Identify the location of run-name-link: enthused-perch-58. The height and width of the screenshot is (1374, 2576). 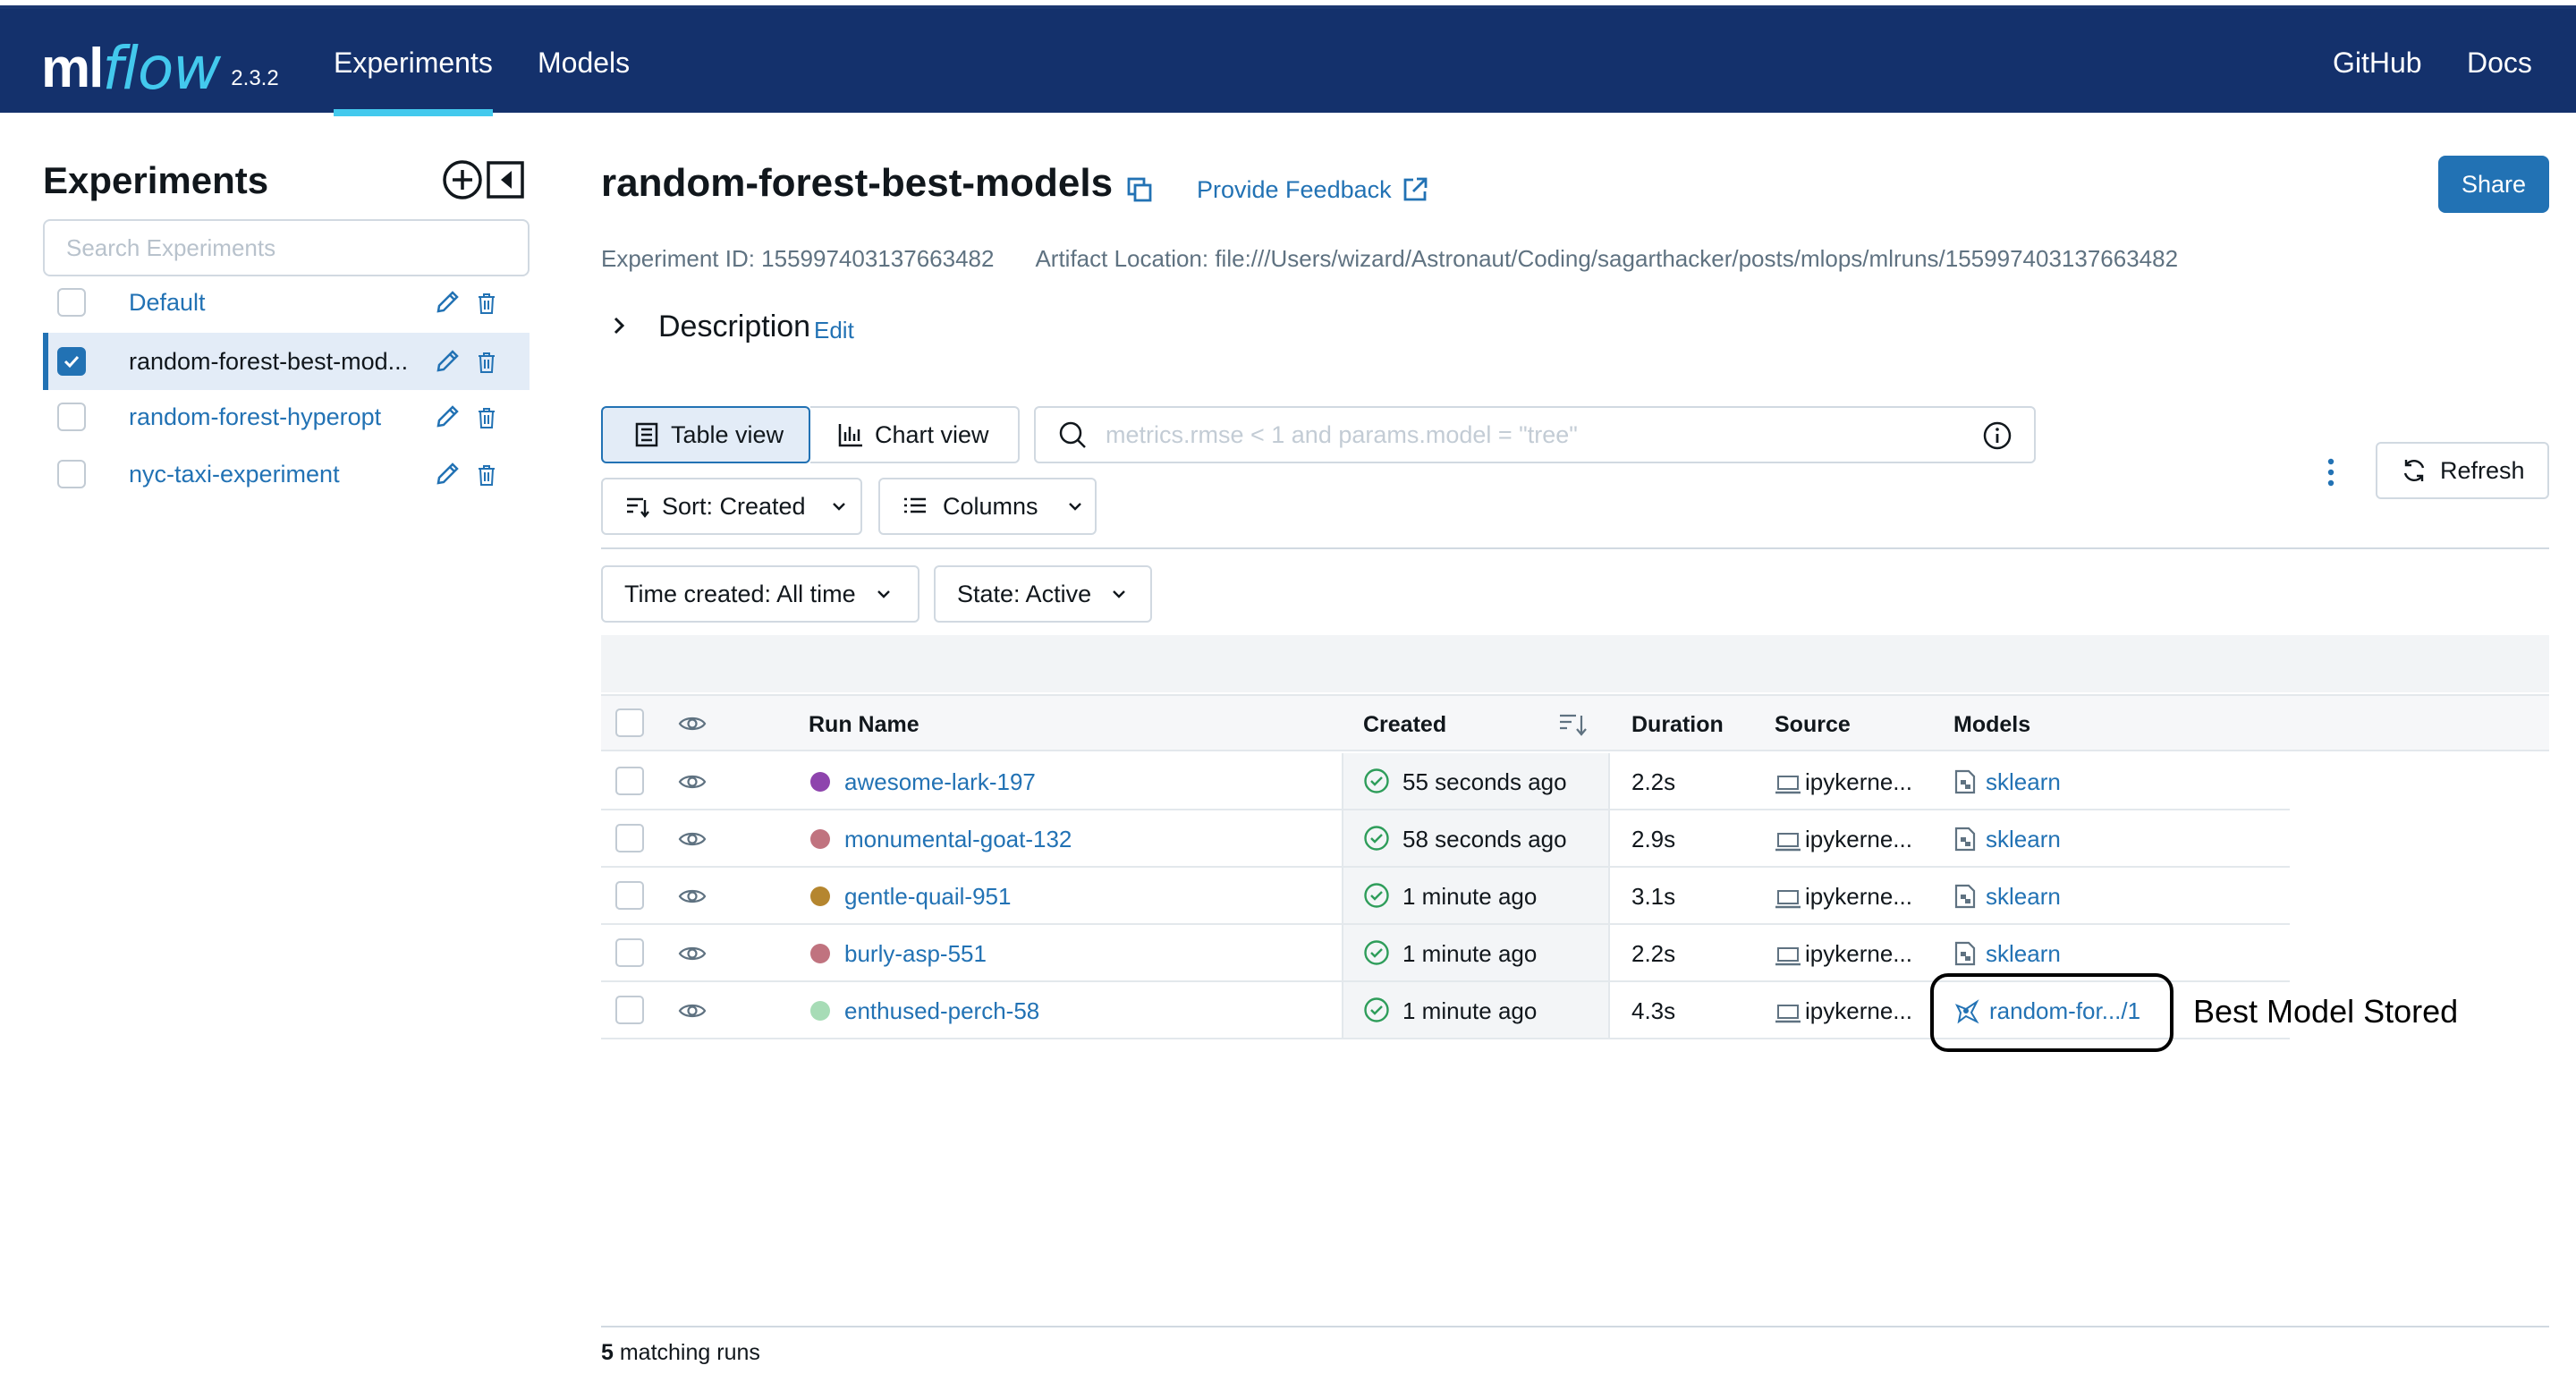
(941, 1011).